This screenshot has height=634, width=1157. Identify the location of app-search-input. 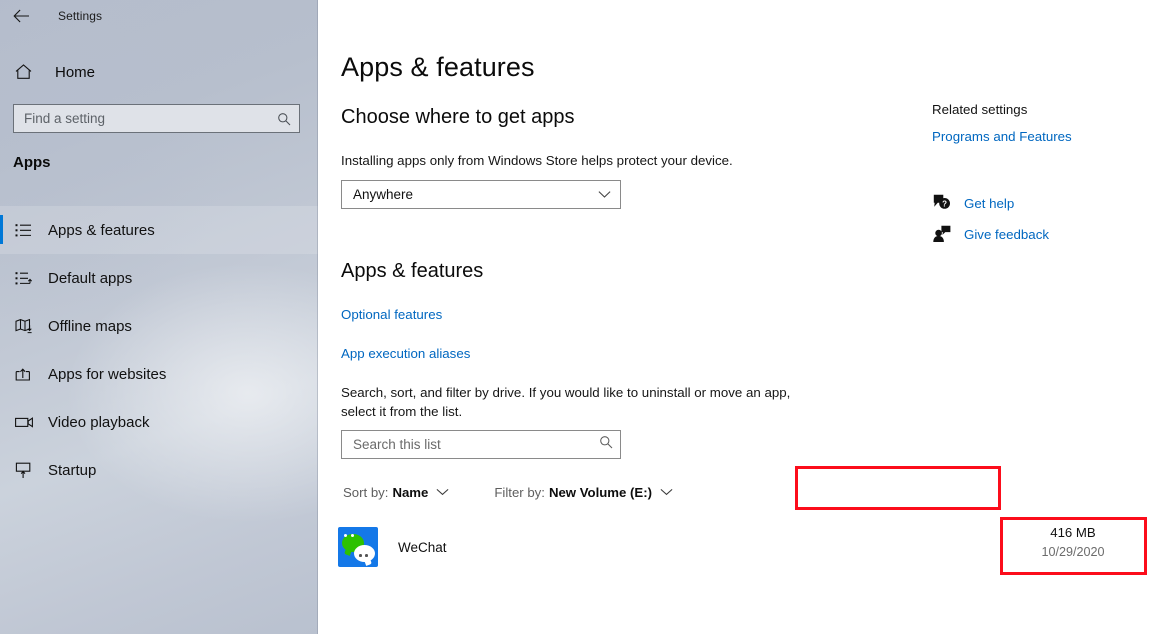
(476, 444).